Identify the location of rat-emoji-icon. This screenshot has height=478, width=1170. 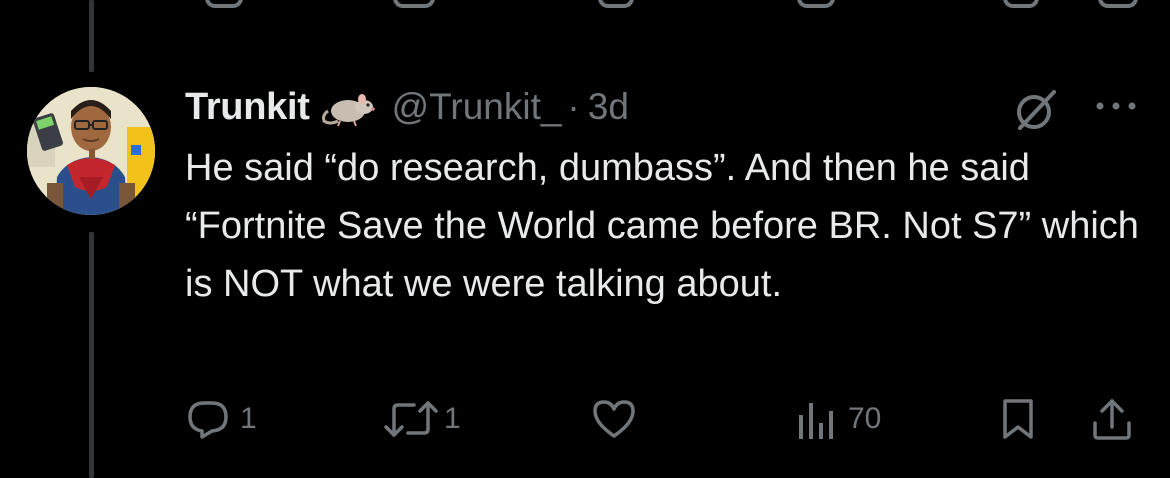
(349, 107).